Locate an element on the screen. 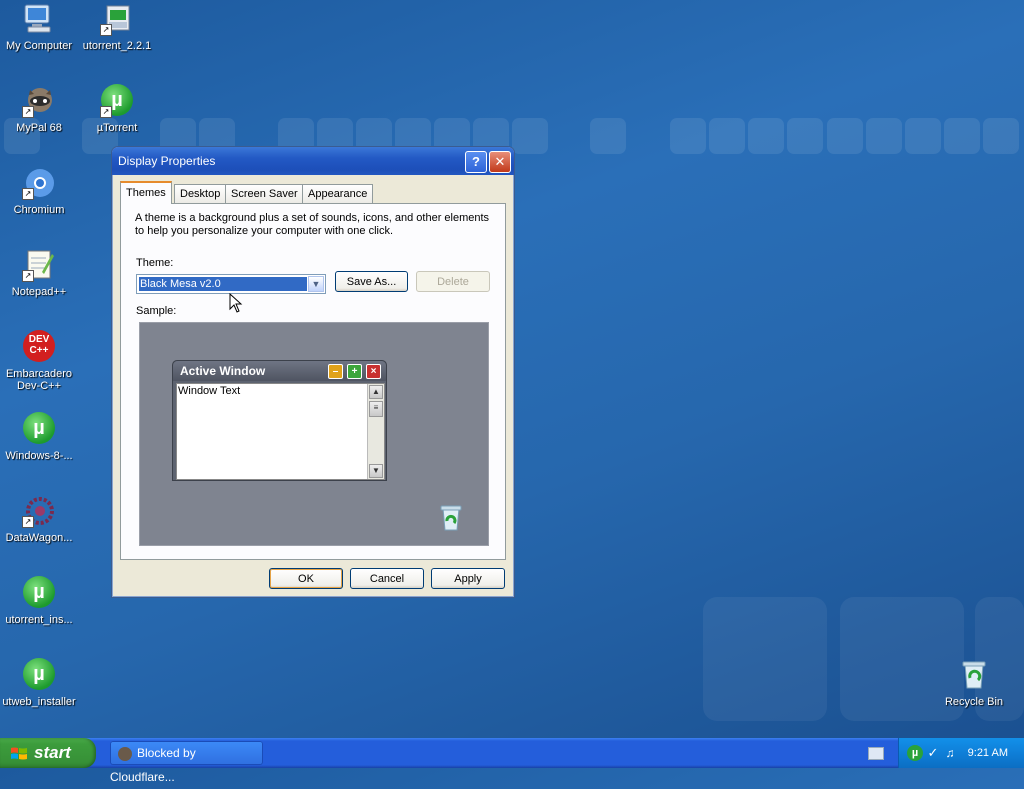 Image resolution: width=1024 pixels, height=789 pixels. sample-window-title: Active Window is located at coordinates (223, 371).